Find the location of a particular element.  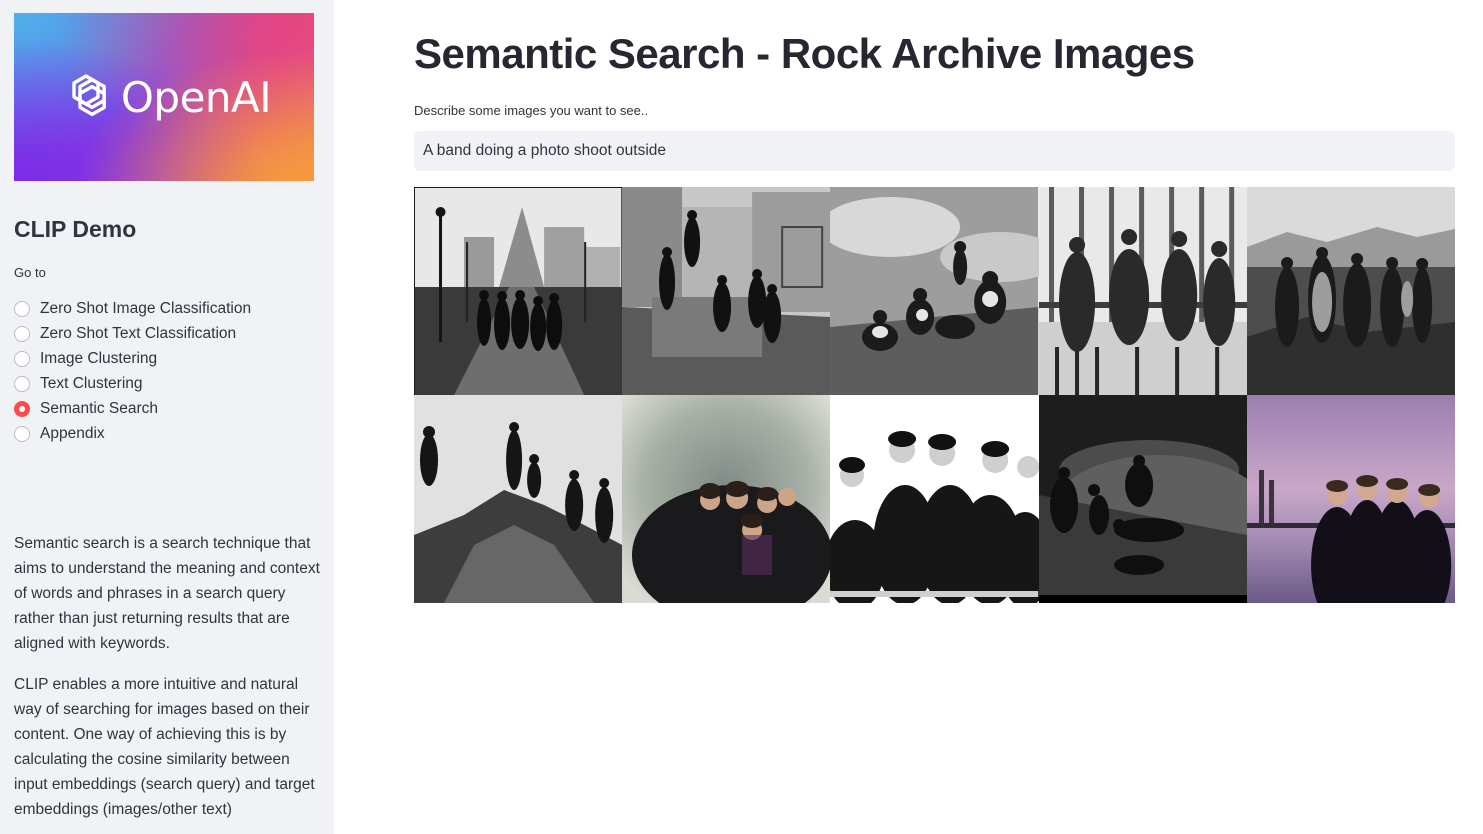

radio-selected-icon is located at coordinates (22, 408).